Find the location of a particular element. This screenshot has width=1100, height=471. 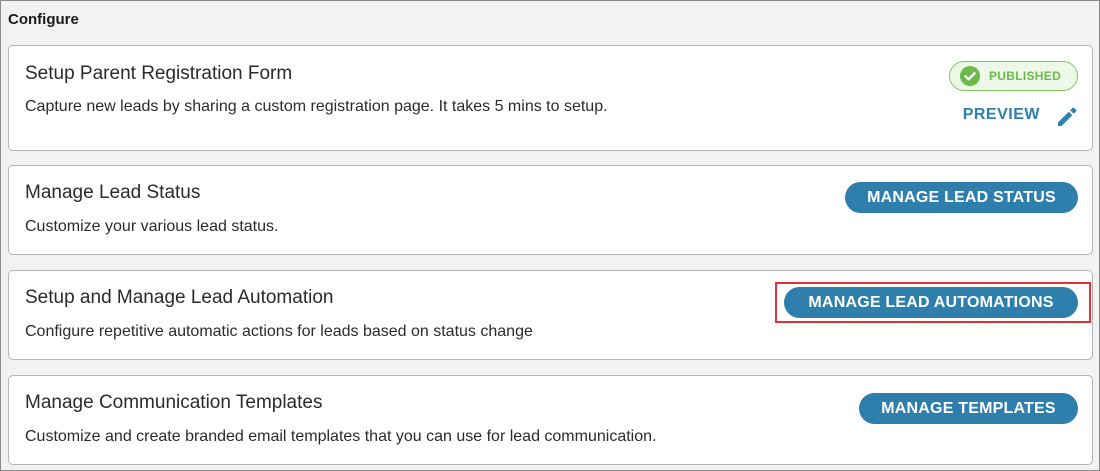

card-title: Setup and Manage Lead Automation is located at coordinates (179, 297).